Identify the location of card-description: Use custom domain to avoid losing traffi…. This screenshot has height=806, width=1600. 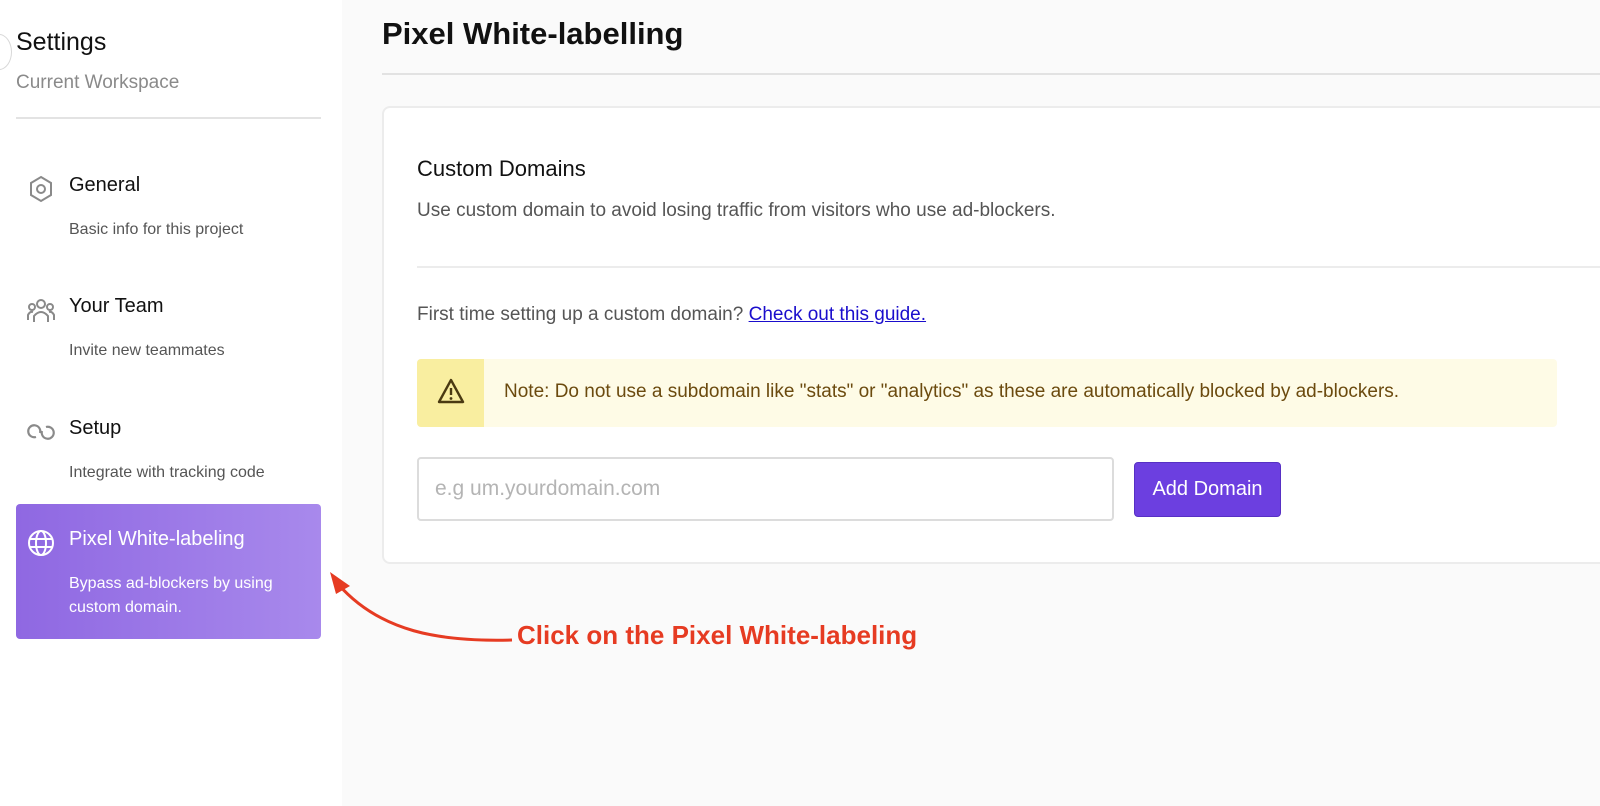
(736, 210).